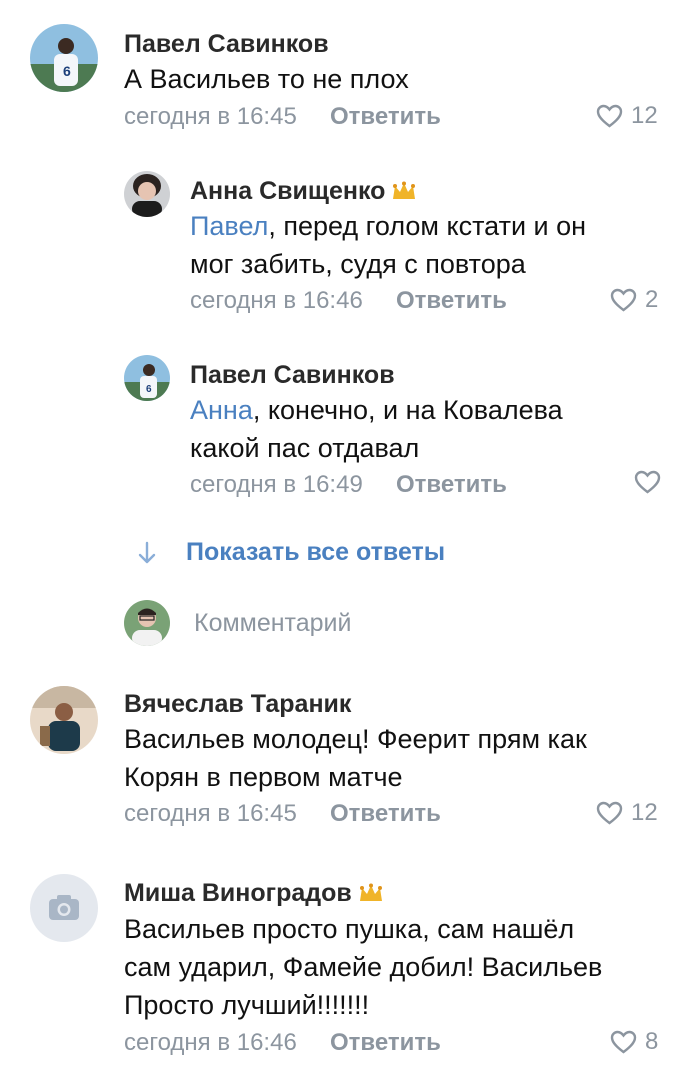 The width and height of the screenshot is (692, 1080). Describe the element at coordinates (147, 552) in the screenshot. I see `arrow-down-icon` at that location.